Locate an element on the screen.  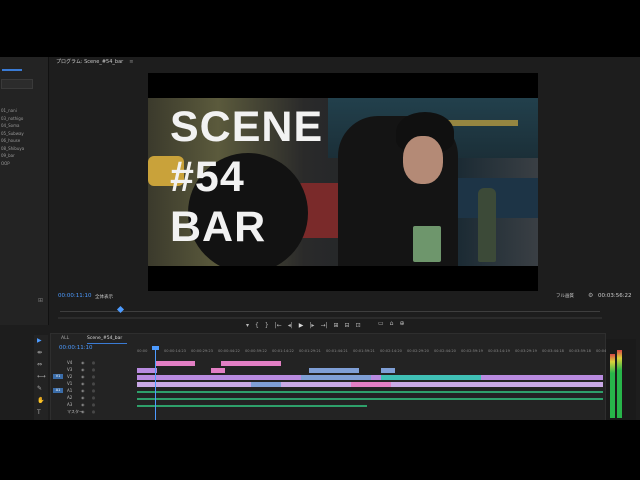
step-back-button: ◂| is located at coordinates (290, 325).